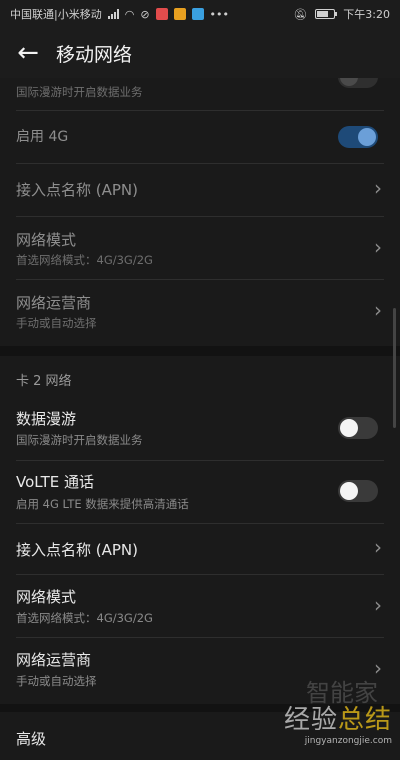 The width and height of the screenshot is (400, 760). What do you see at coordinates (364, 720) in the screenshot?
I see `watermark-text-b: 总结` at bounding box center [364, 720].